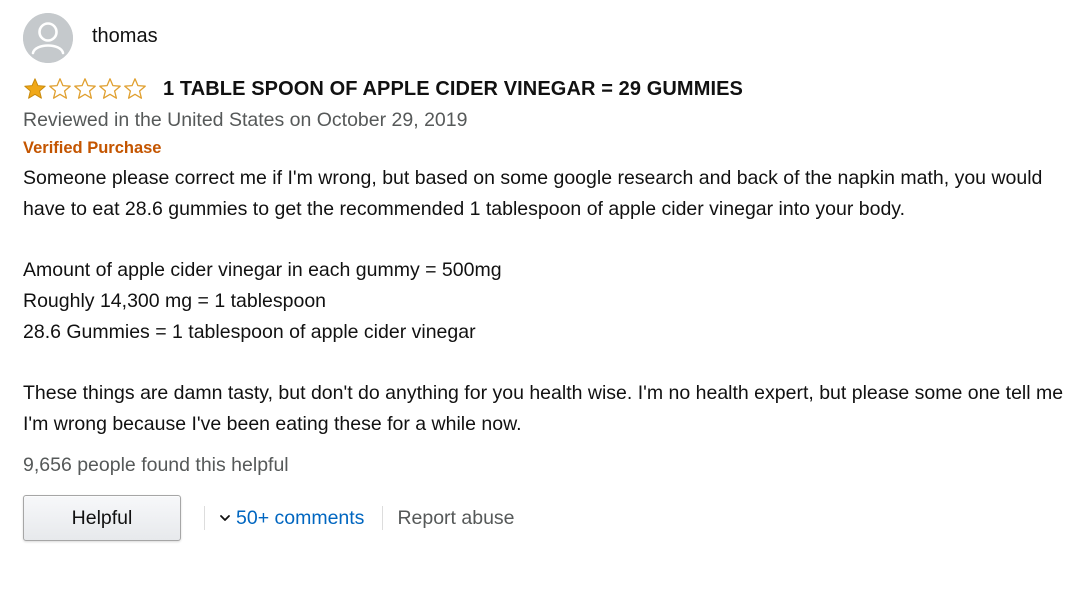 The width and height of the screenshot is (1080, 607). What do you see at coordinates (300, 518) in the screenshot?
I see `comments-label: 50+ comments` at bounding box center [300, 518].